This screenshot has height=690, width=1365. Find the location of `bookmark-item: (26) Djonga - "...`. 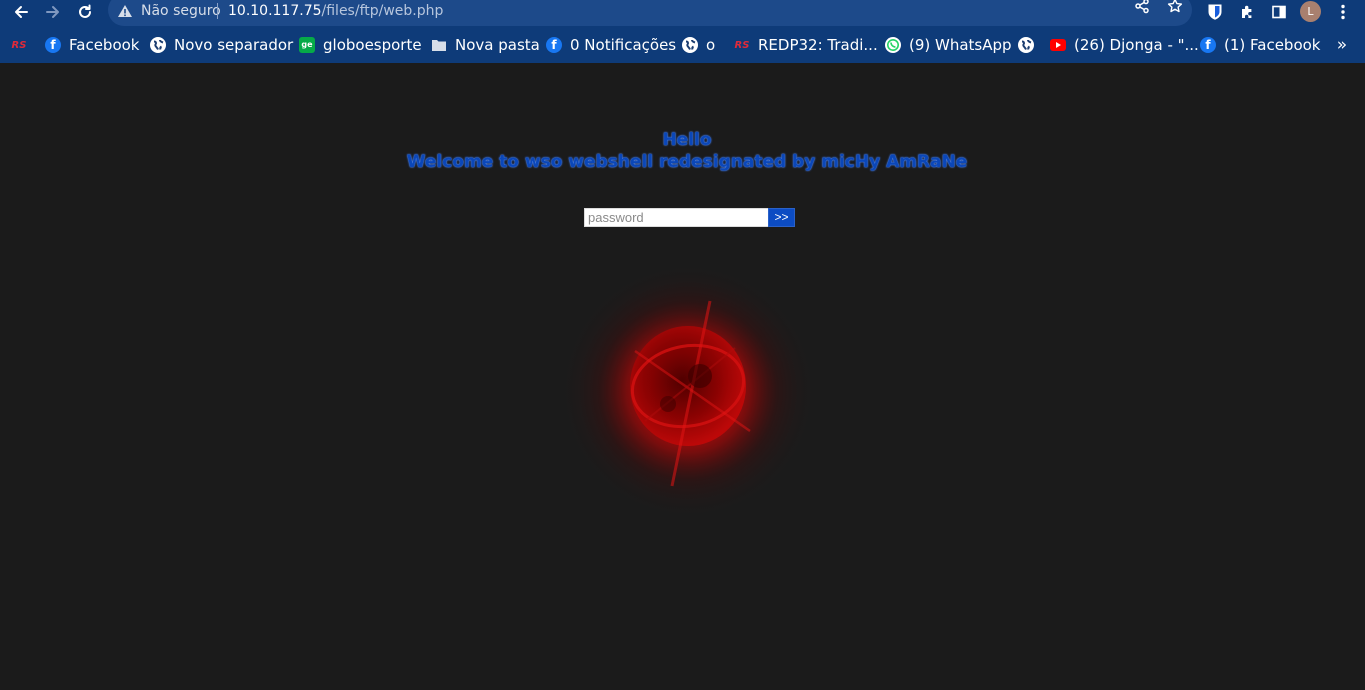

bookmark-item: (26) Djonga - "... is located at coordinates (1124, 45).